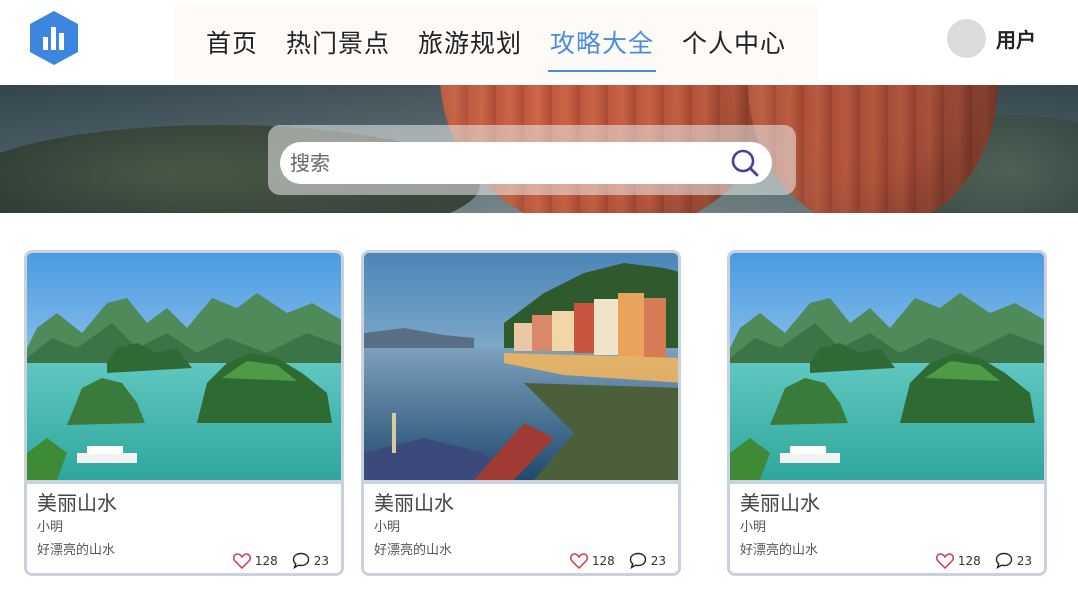  What do you see at coordinates (602, 48) in the screenshot?
I see `nav-guides: 攻略大全` at bounding box center [602, 48].